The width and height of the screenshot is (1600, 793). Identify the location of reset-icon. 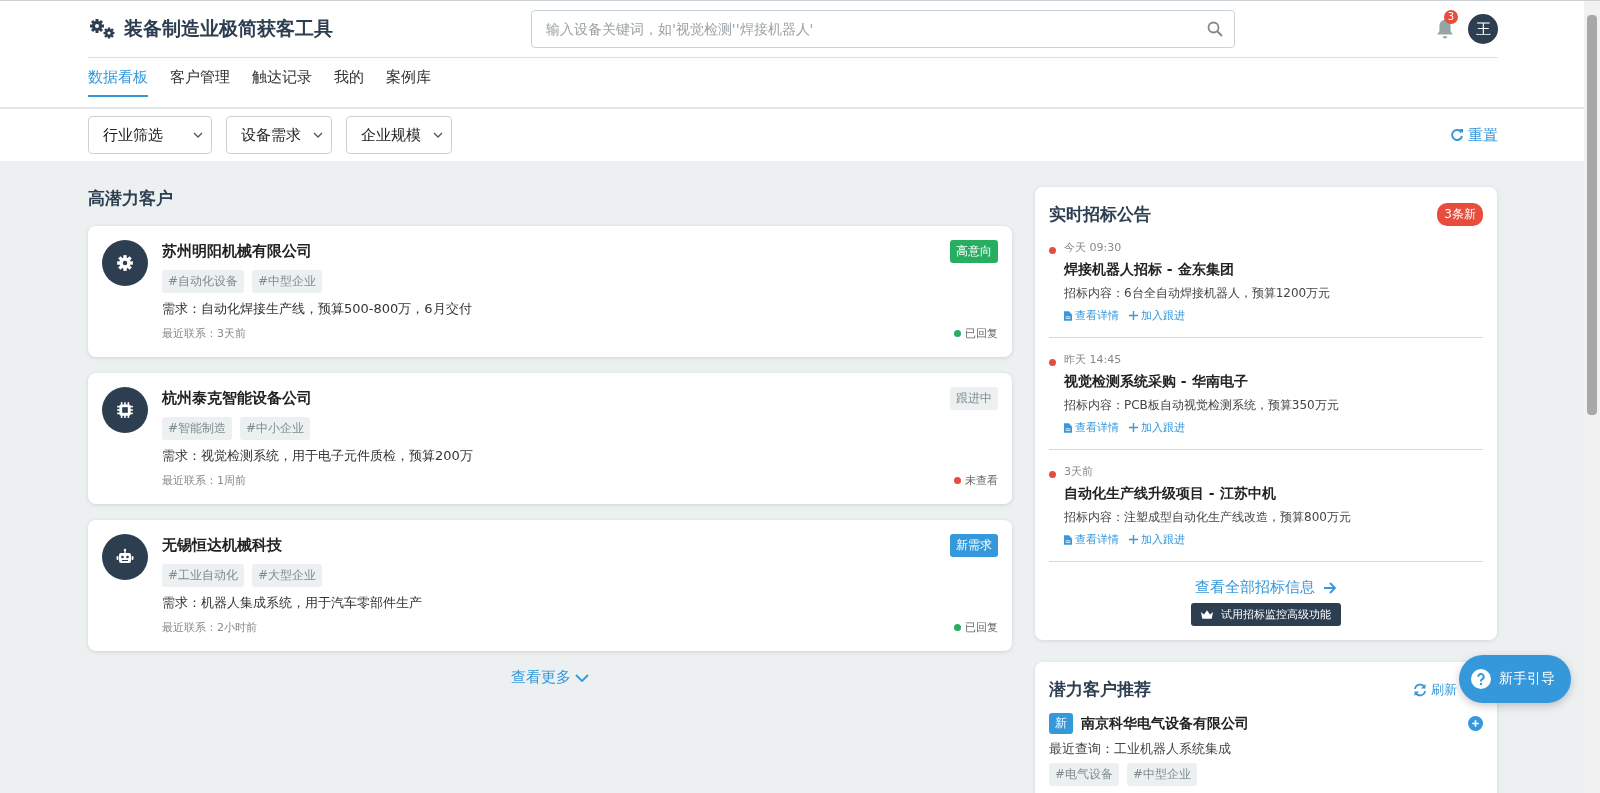
(1457, 135).